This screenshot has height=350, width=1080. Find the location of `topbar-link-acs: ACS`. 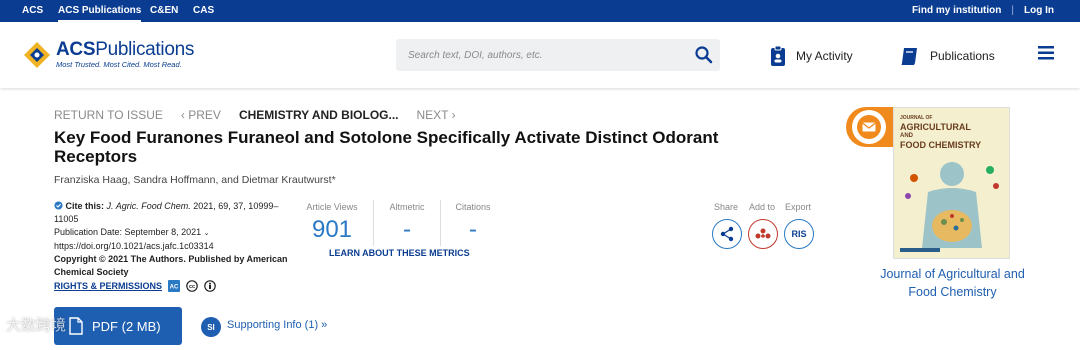

topbar-link-acs: ACS is located at coordinates (32, 11).